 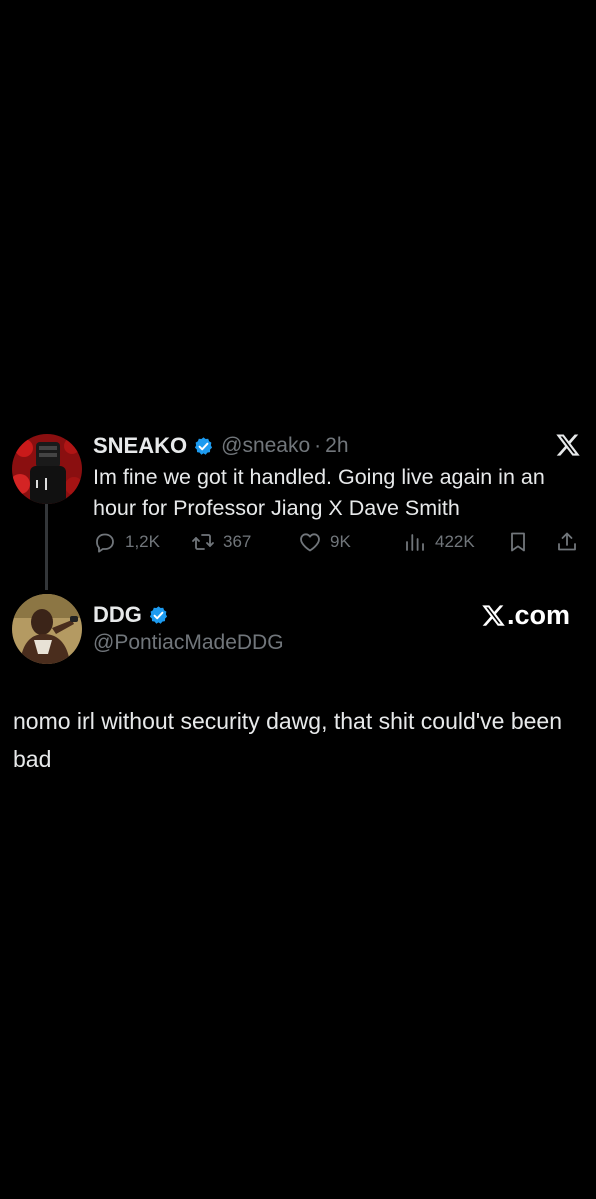 I want to click on share-button, so click(x=567, y=542).